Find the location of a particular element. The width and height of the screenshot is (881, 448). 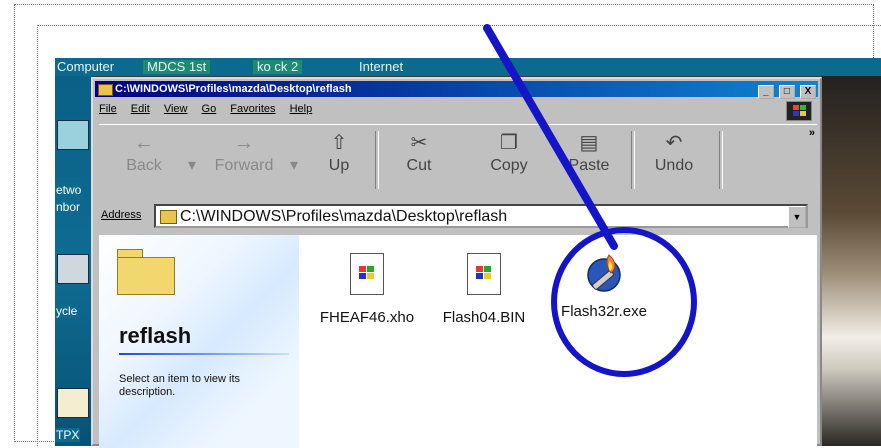

annotation-circle is located at coordinates (624, 302).